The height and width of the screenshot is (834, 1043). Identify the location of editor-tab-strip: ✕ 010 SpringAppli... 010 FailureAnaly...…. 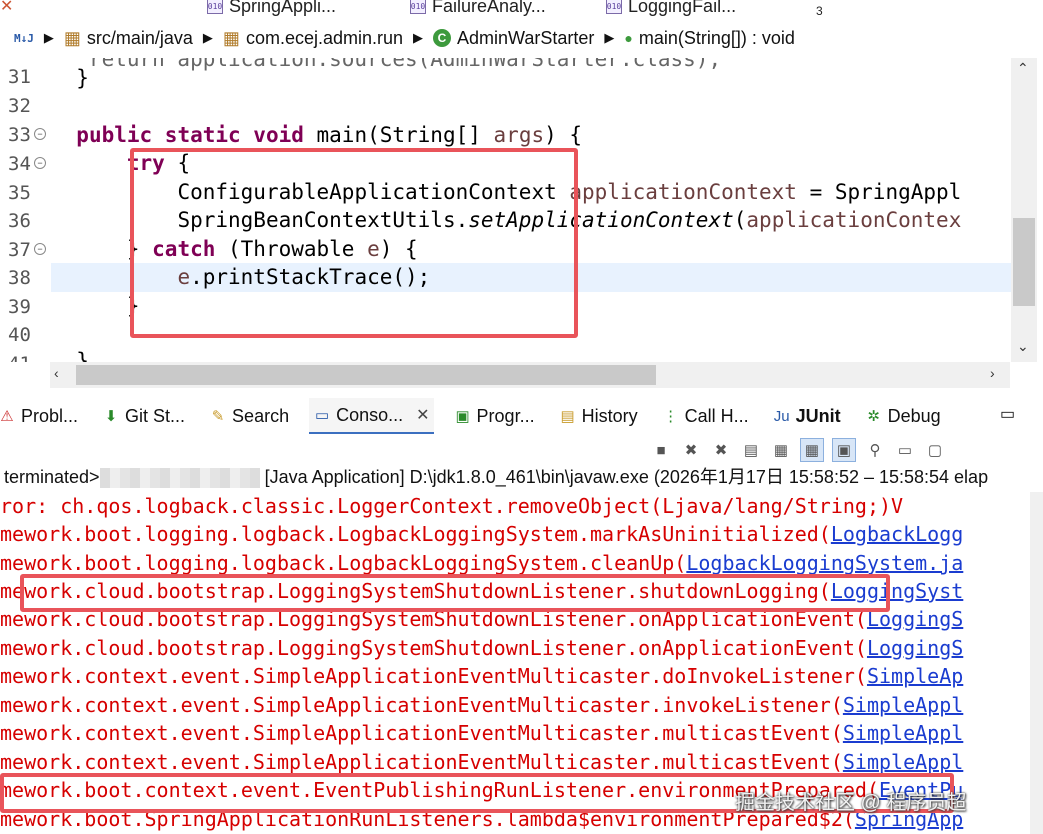
(521, 10).